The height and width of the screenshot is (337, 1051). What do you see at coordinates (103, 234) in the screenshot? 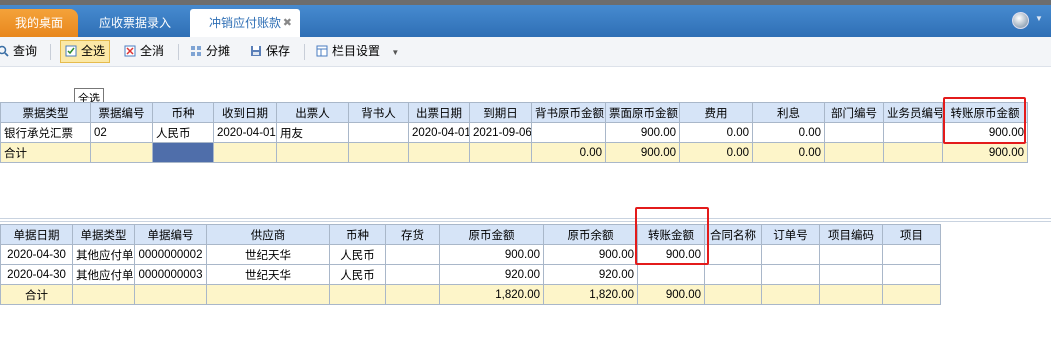
I see `lower-col-header: 单据类型` at bounding box center [103, 234].